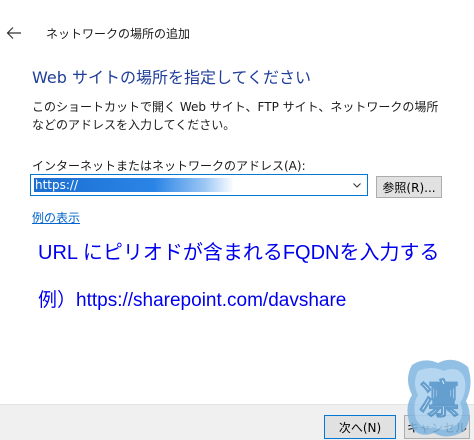 The height and width of the screenshot is (440, 474). Describe the element at coordinates (56, 217) in the screenshot. I see `show-examples-link: 例の表示` at that location.